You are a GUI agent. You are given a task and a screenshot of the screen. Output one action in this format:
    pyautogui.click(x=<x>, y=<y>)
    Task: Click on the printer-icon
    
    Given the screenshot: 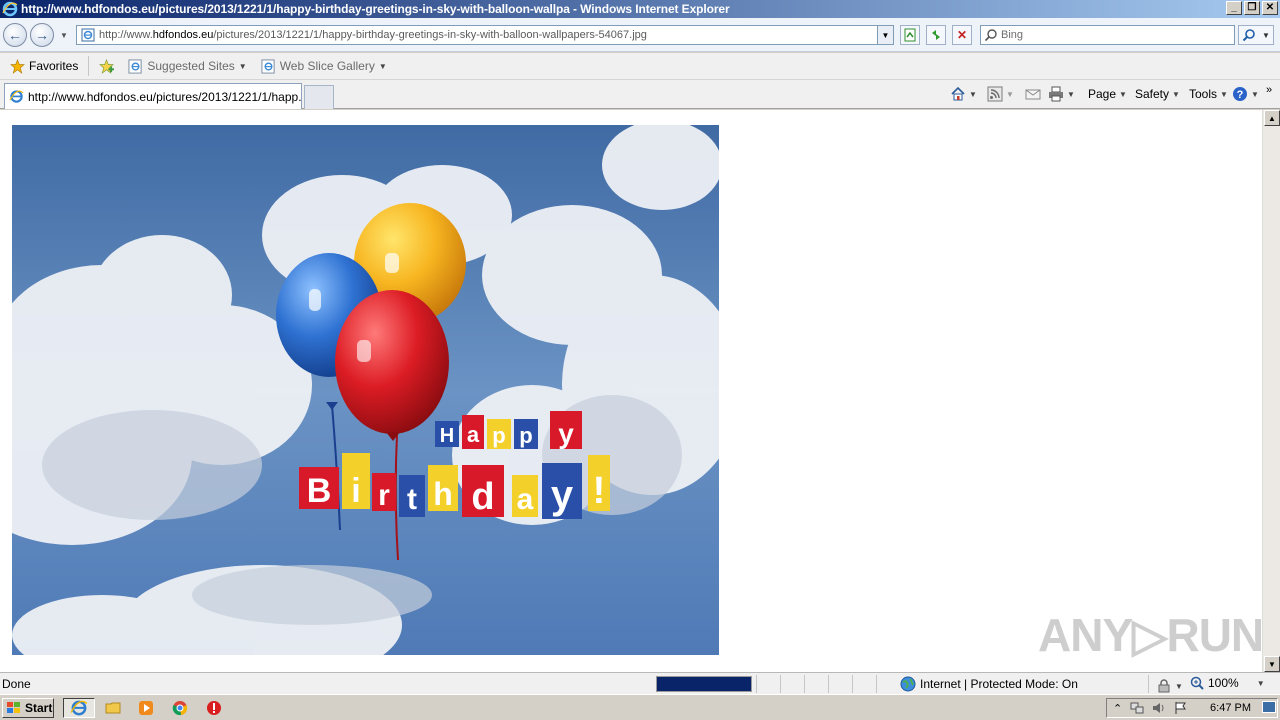 What is the action you would take?
    pyautogui.click(x=1056, y=94)
    